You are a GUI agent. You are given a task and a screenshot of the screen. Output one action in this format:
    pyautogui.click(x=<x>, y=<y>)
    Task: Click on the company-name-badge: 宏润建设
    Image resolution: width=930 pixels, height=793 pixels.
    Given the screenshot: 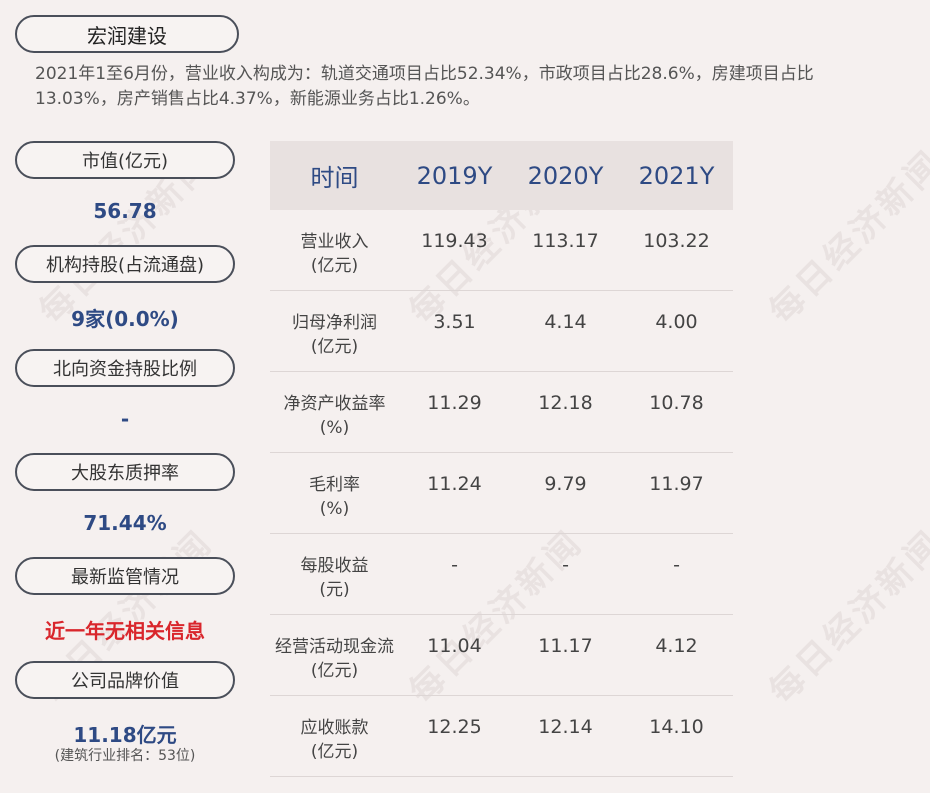 What is the action you would take?
    pyautogui.click(x=127, y=34)
    